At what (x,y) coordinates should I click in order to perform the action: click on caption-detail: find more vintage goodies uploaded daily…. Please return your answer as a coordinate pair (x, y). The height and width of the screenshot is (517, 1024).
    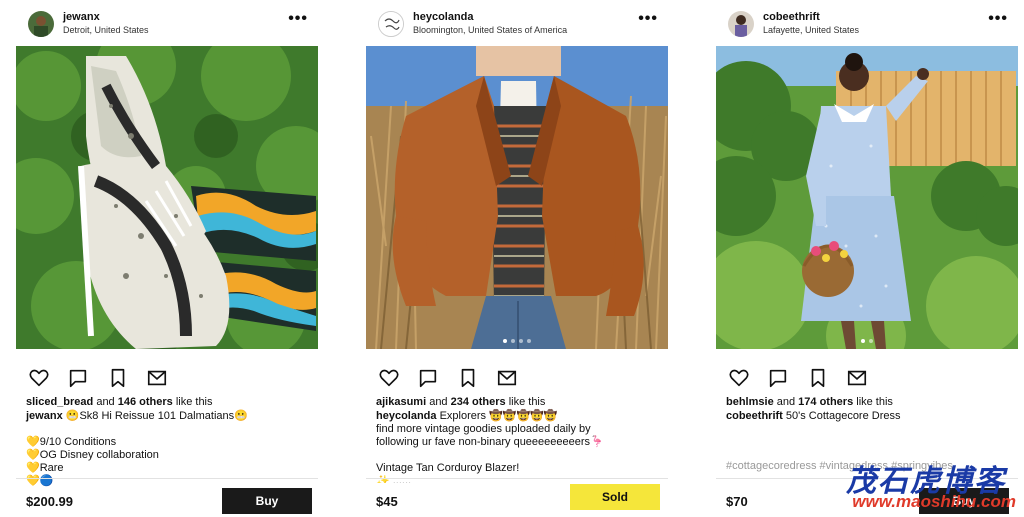
    Looking at the image, I should click on (483, 429).